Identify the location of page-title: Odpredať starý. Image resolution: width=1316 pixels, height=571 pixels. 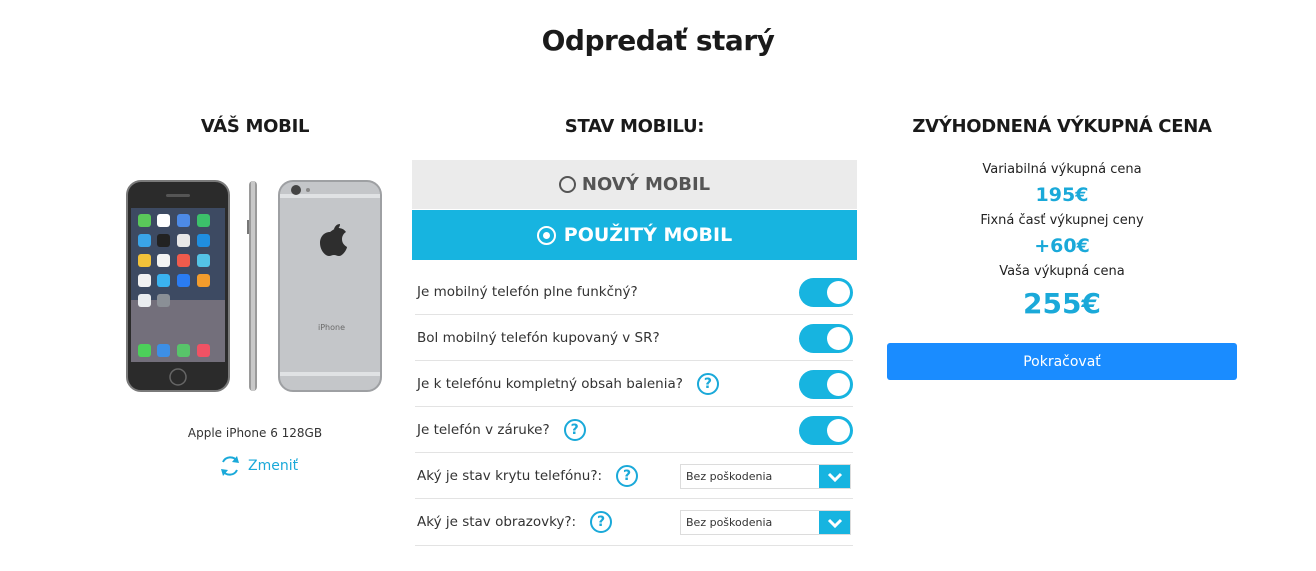
(658, 40).